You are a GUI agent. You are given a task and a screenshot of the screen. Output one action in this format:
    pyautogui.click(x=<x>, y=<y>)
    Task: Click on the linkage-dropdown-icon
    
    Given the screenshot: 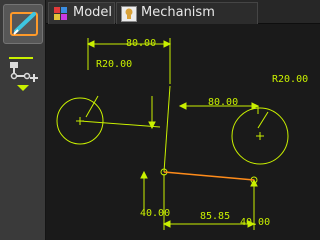 What is the action you would take?
    pyautogui.click(x=23, y=74)
    